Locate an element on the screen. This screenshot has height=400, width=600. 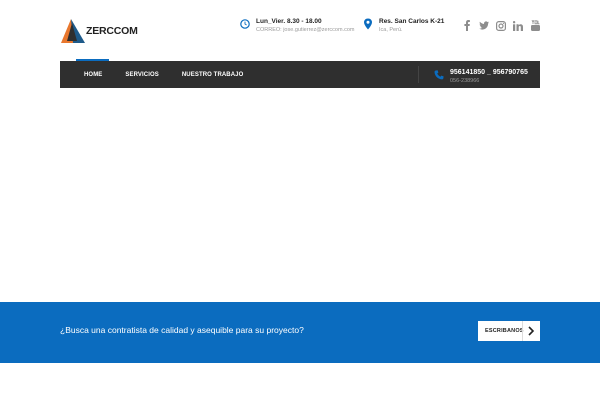
map-pin-icon is located at coordinates (368, 24).